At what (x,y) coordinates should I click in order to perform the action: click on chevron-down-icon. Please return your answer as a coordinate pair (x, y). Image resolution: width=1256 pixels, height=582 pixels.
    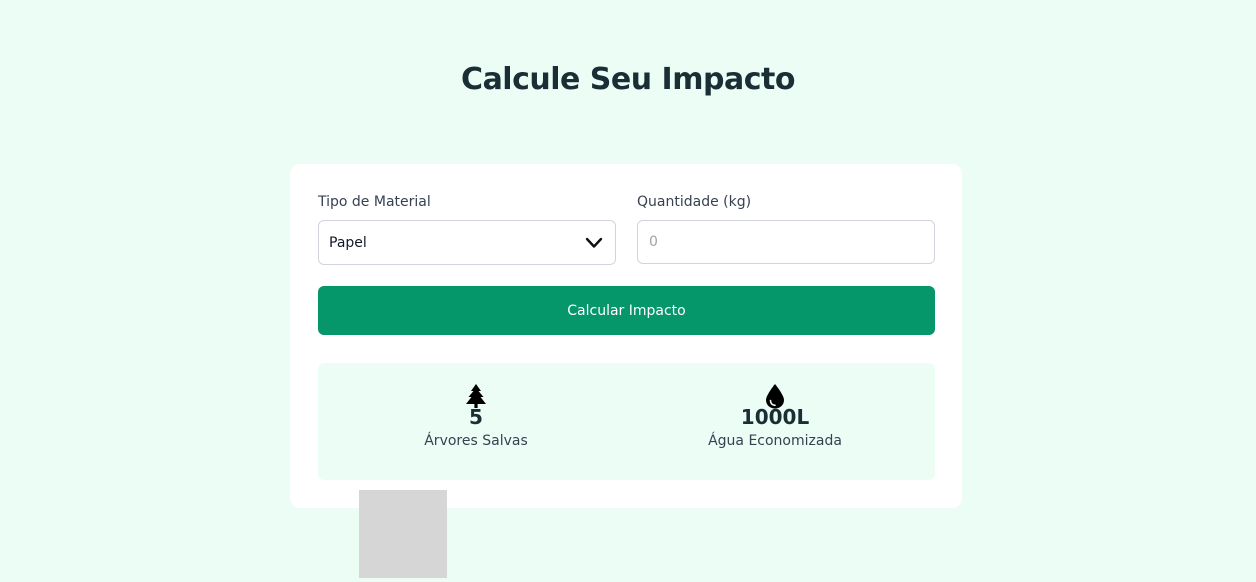
    Looking at the image, I should click on (594, 242).